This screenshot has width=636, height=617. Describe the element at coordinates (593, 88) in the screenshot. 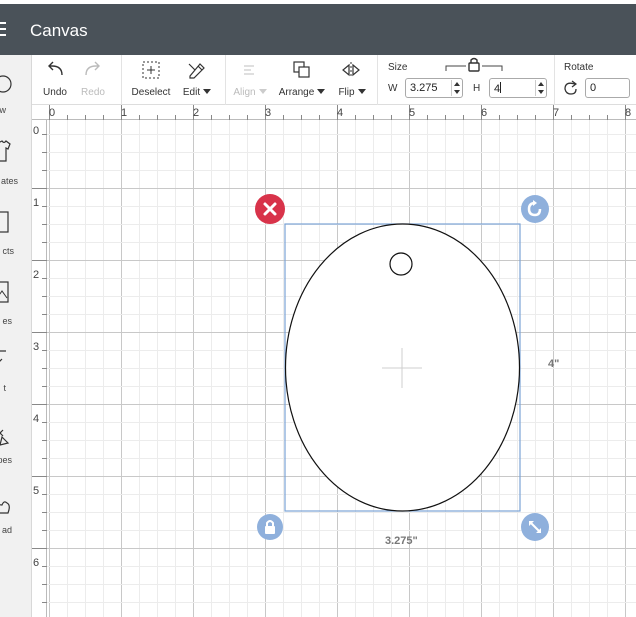

I see `rotate-value: 0` at that location.